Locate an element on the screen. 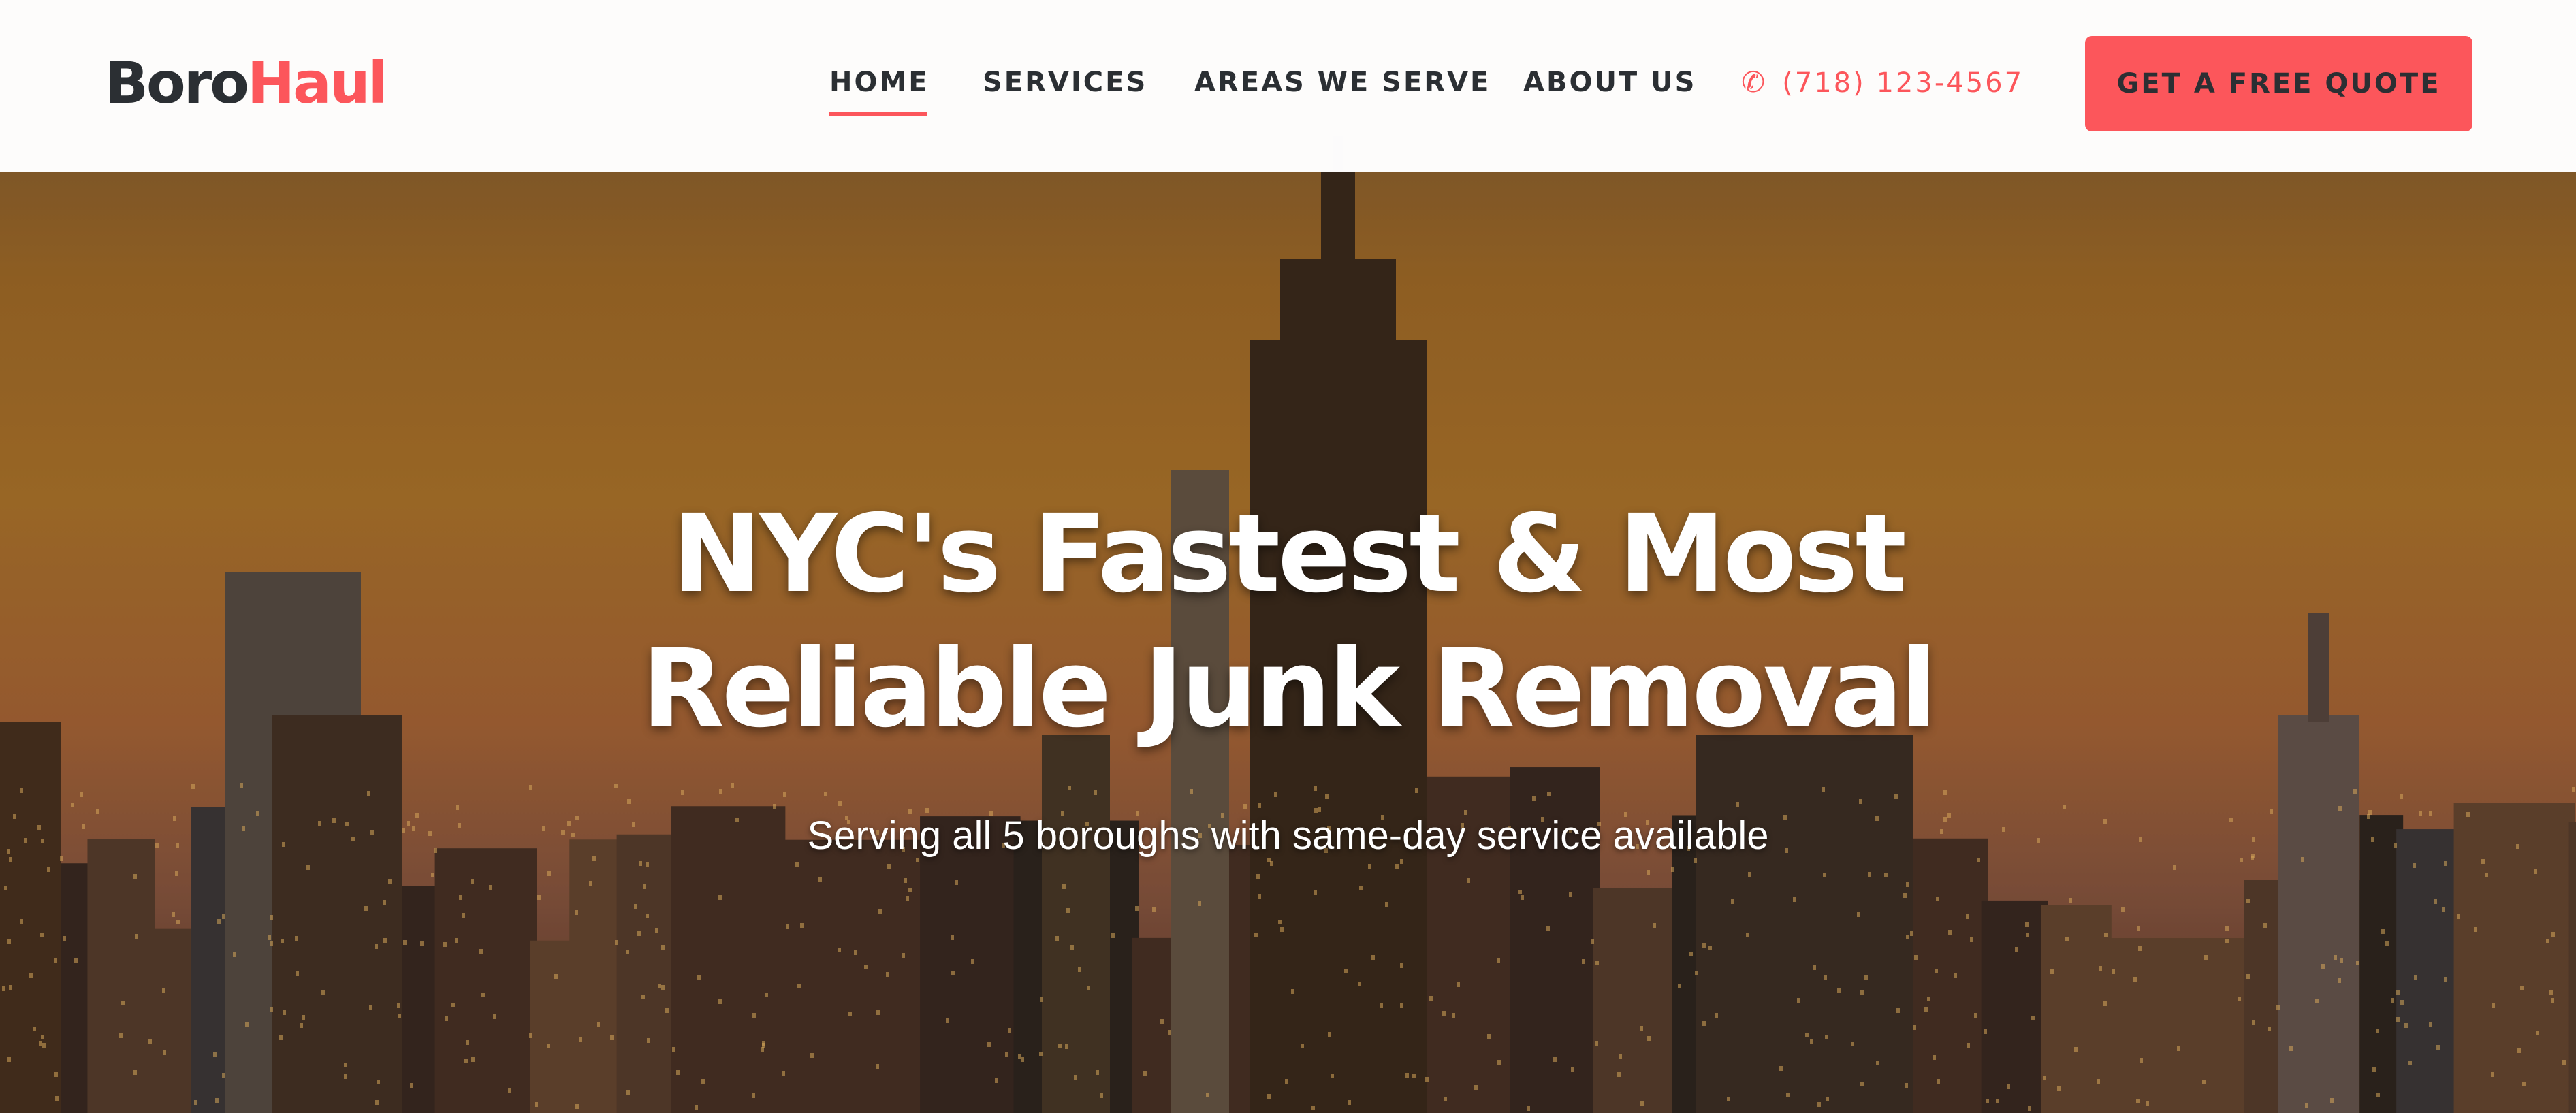 The width and height of the screenshot is (2576, 1113). nav-home: HOME is located at coordinates (879, 90).